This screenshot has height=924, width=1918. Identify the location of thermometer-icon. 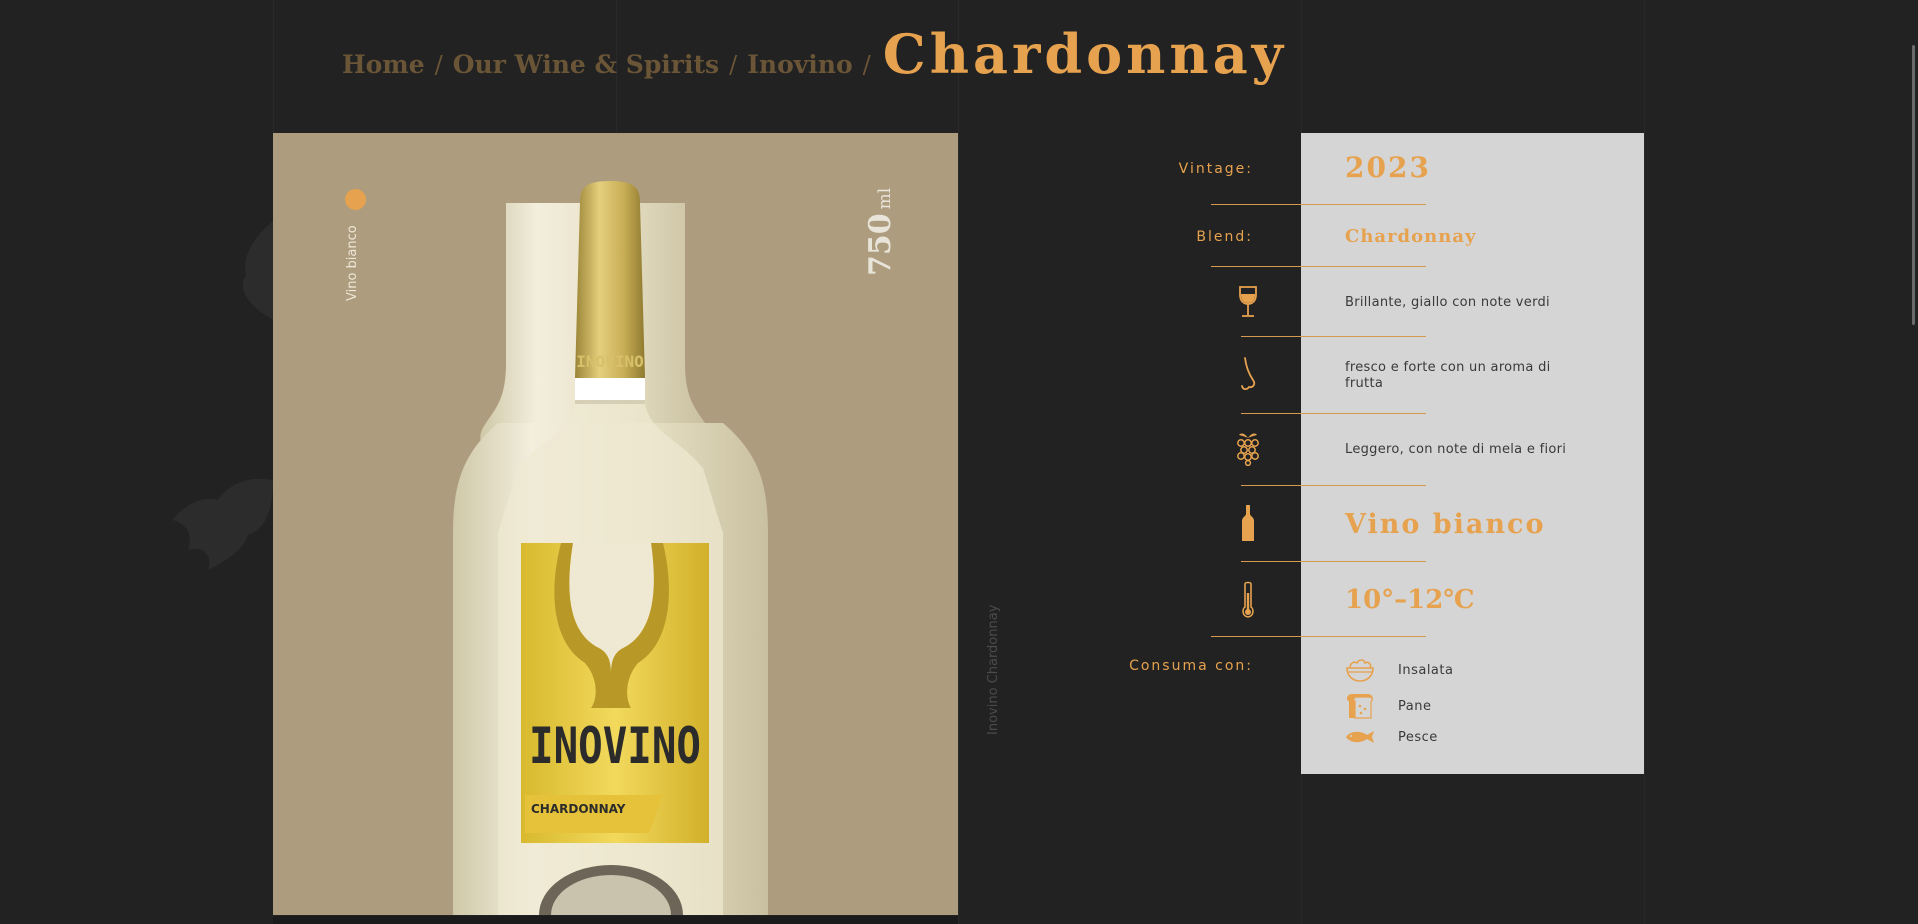
(1248, 599).